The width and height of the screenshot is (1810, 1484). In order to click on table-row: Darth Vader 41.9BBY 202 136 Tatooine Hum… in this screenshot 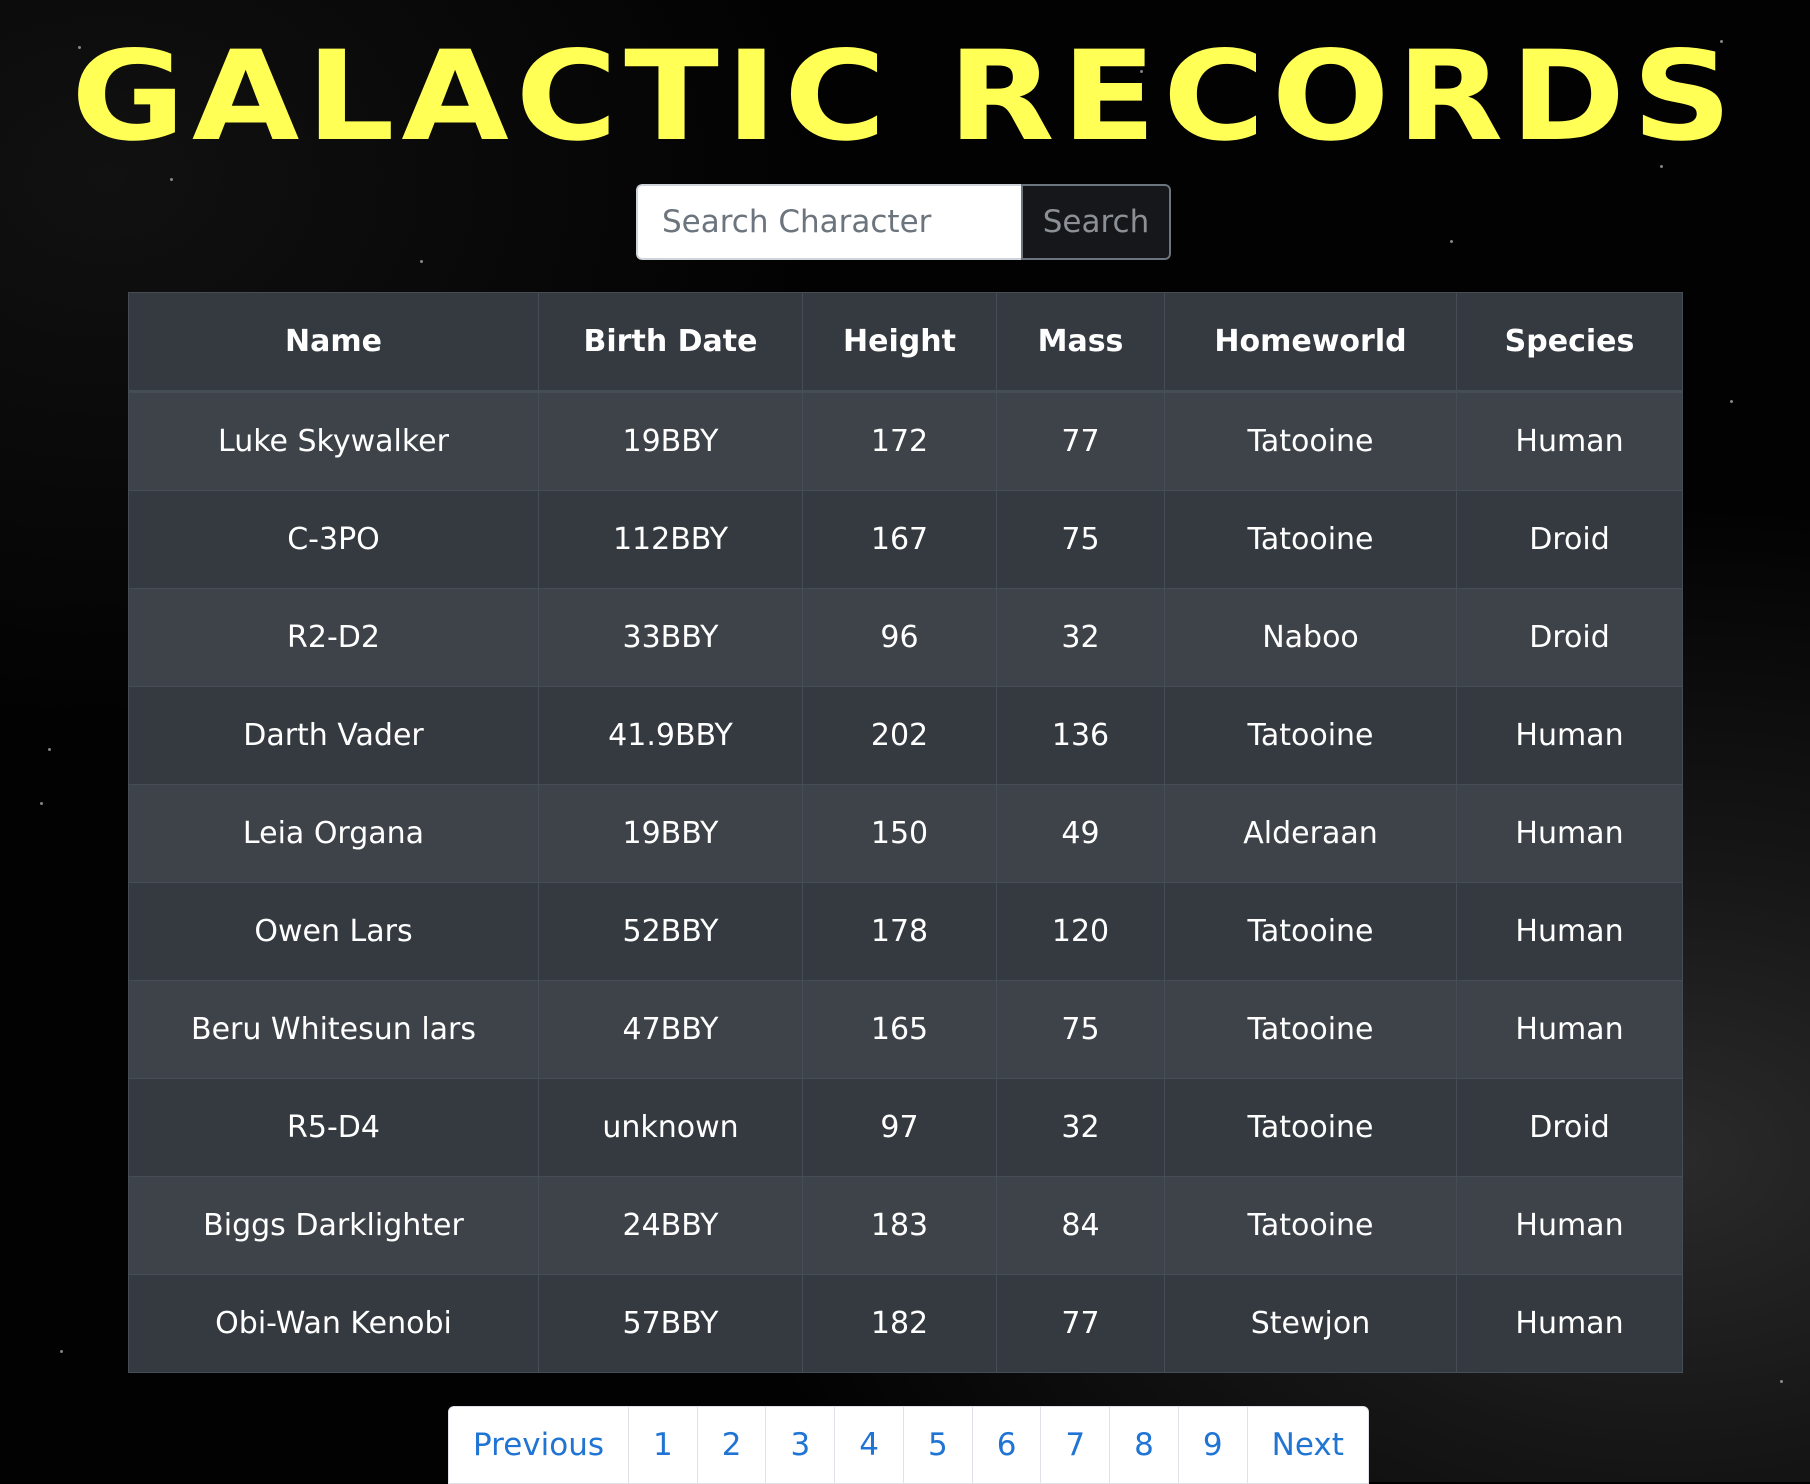, I will do `click(905, 735)`.